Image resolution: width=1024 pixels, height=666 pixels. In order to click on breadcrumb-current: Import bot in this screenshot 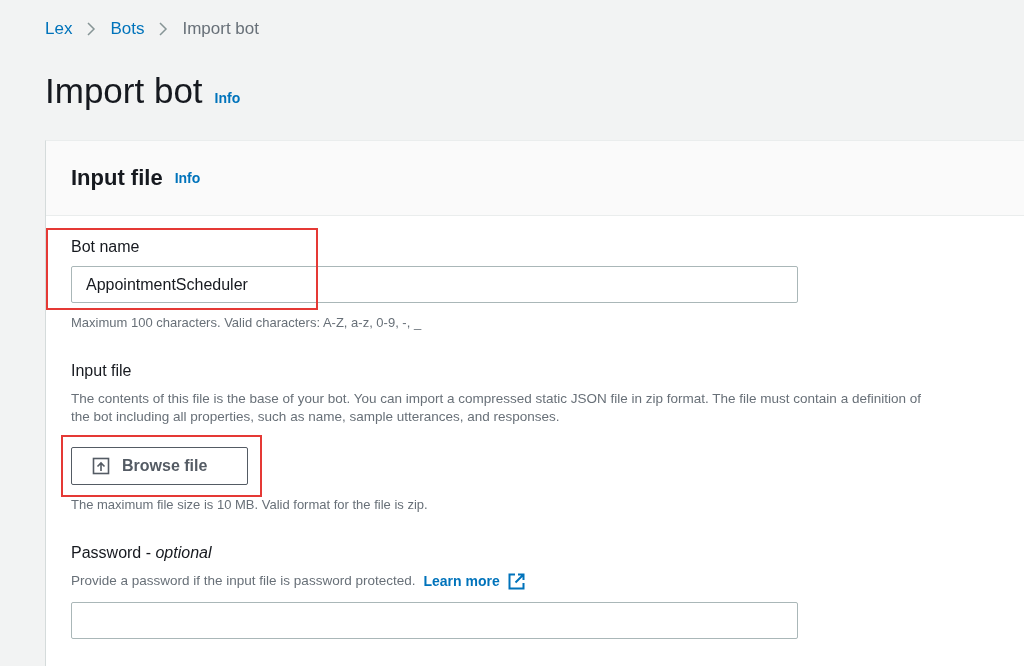, I will do `click(220, 29)`.